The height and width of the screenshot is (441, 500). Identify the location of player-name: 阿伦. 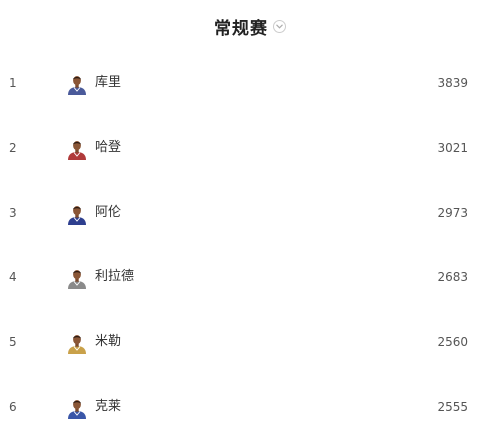
(108, 212).